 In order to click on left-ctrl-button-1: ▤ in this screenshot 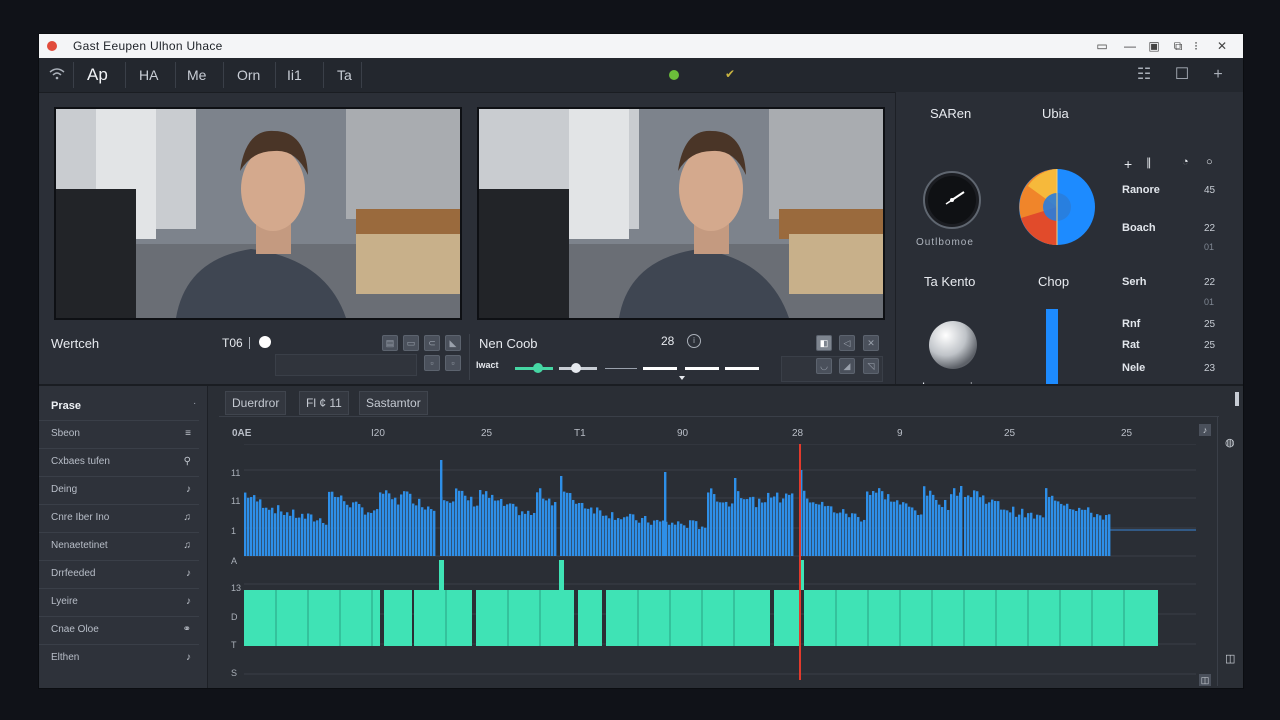, I will do `click(390, 343)`.